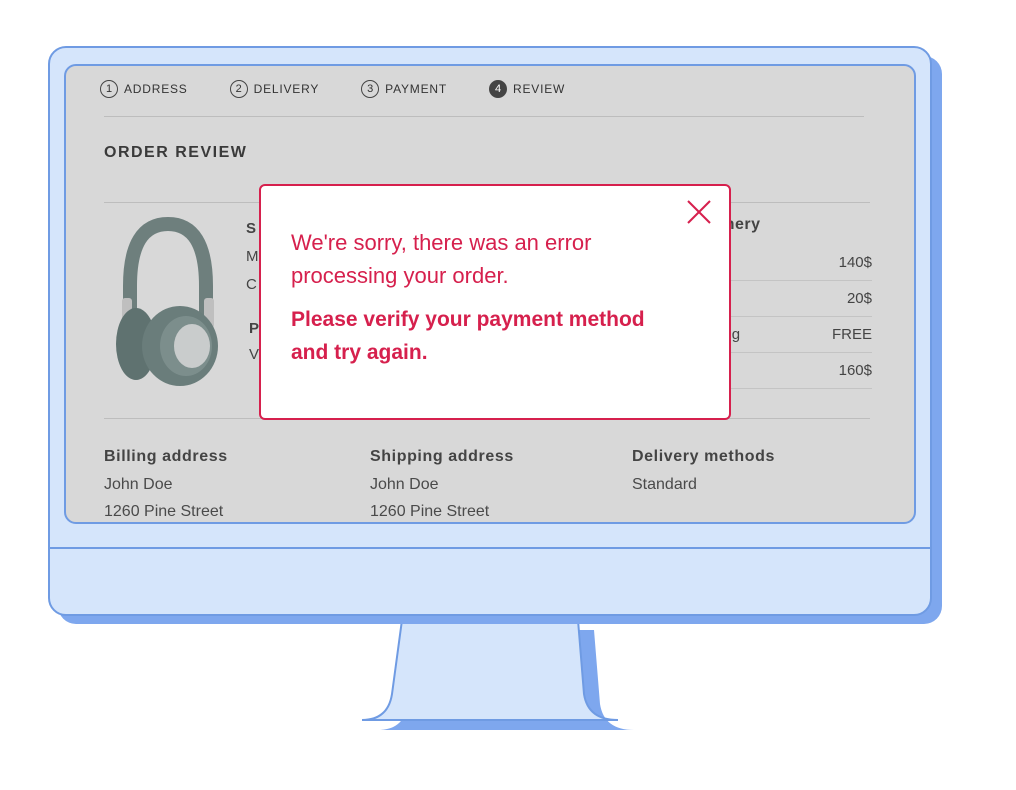 This screenshot has width=1016, height=790. Describe the element at coordinates (859, 298) in the screenshot. I see `summary-value: 20$` at that location.